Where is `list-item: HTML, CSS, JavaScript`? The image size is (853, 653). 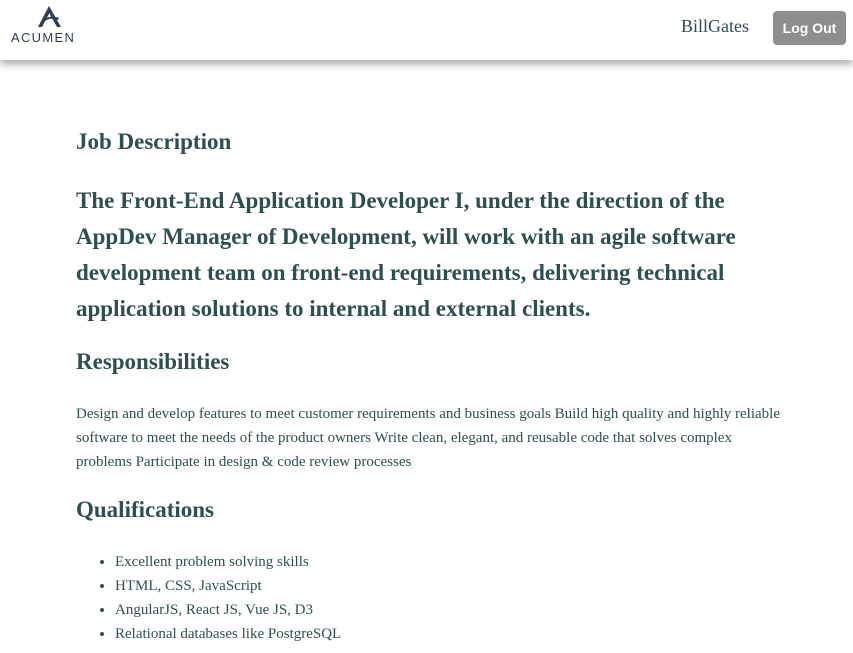
list-item: HTML, CSS, JavaScript is located at coordinates (228, 586).